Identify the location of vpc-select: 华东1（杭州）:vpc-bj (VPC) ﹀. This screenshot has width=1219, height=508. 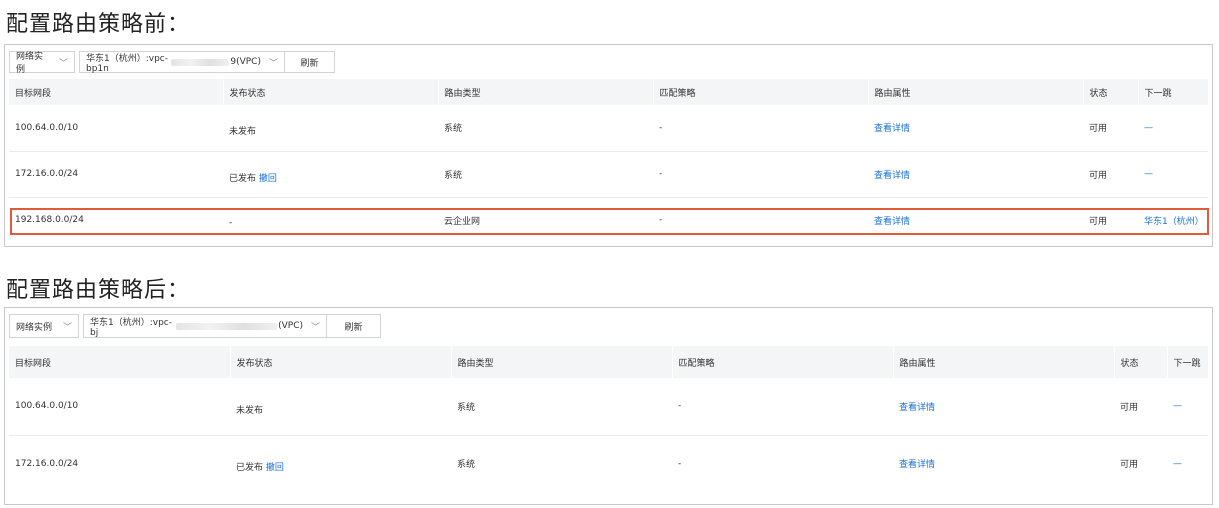
(205, 326).